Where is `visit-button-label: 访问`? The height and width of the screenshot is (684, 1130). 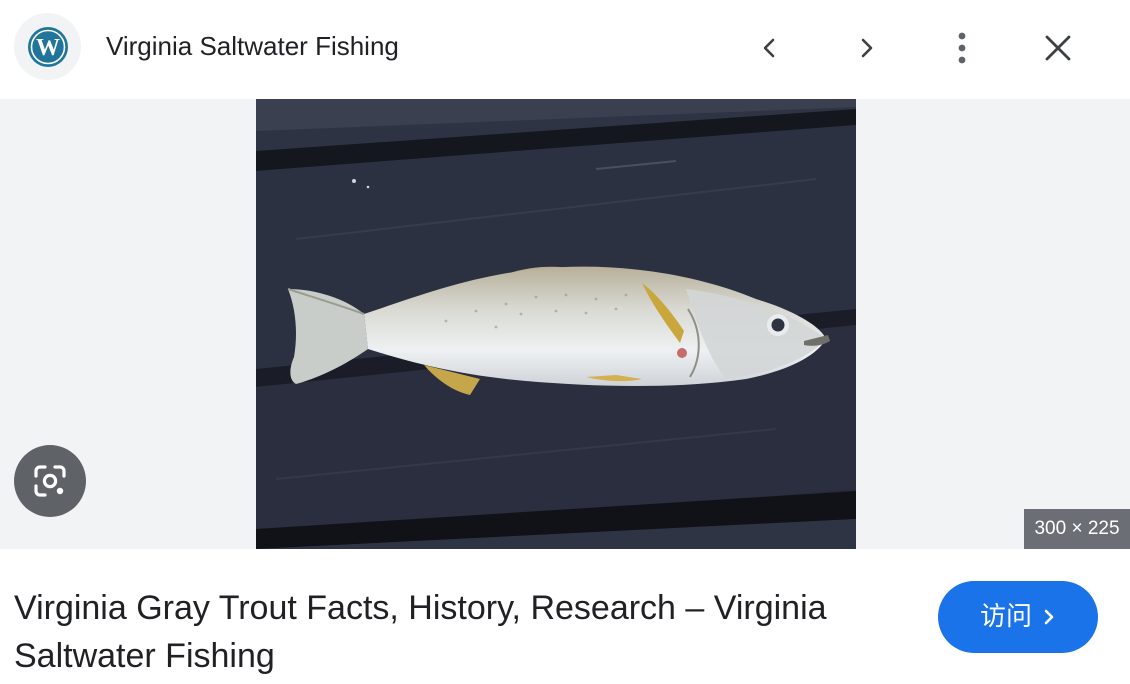
visit-button-label: 访问 is located at coordinates (1005, 617).